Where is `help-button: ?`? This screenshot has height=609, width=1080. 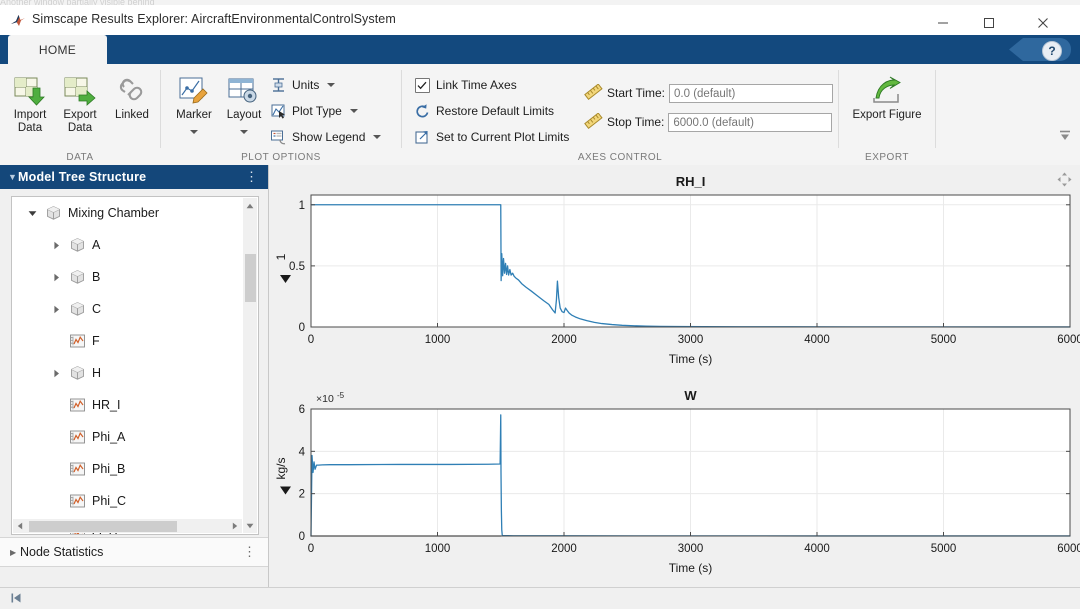
help-button: ? is located at coordinates (1040, 49).